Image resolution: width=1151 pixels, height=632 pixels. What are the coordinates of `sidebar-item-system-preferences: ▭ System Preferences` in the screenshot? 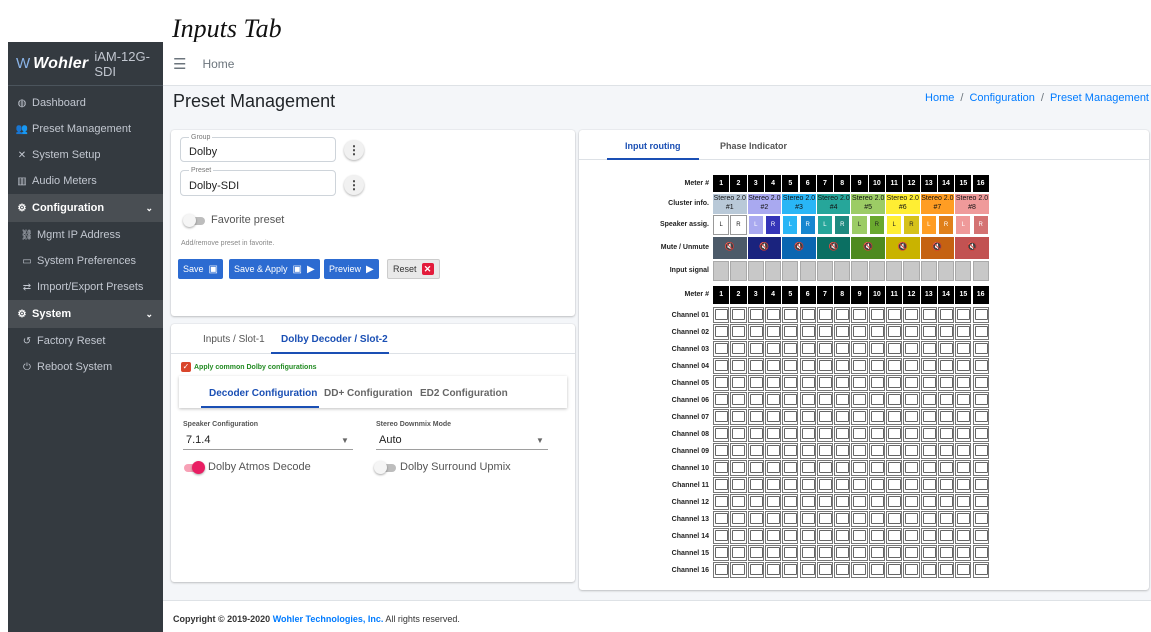 It's located at (85, 261).